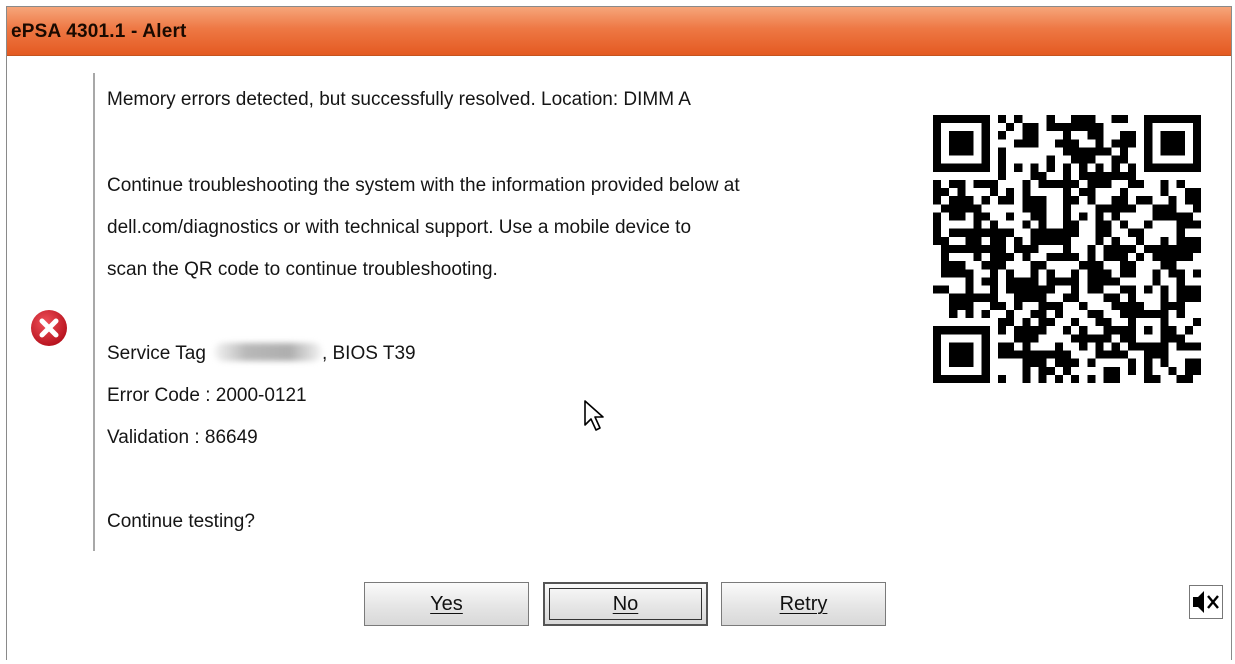  I want to click on continue-prompt: Continue testing?, so click(181, 521).